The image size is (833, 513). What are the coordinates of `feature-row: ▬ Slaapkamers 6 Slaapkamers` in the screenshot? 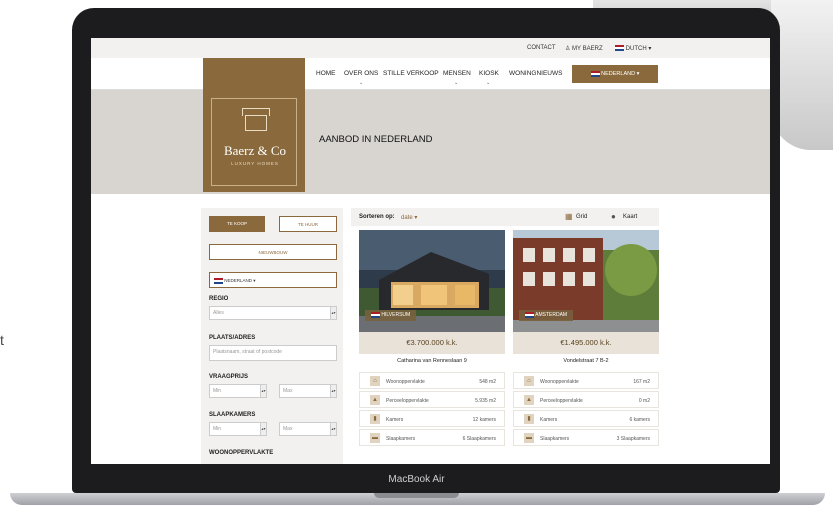 It's located at (432, 437).